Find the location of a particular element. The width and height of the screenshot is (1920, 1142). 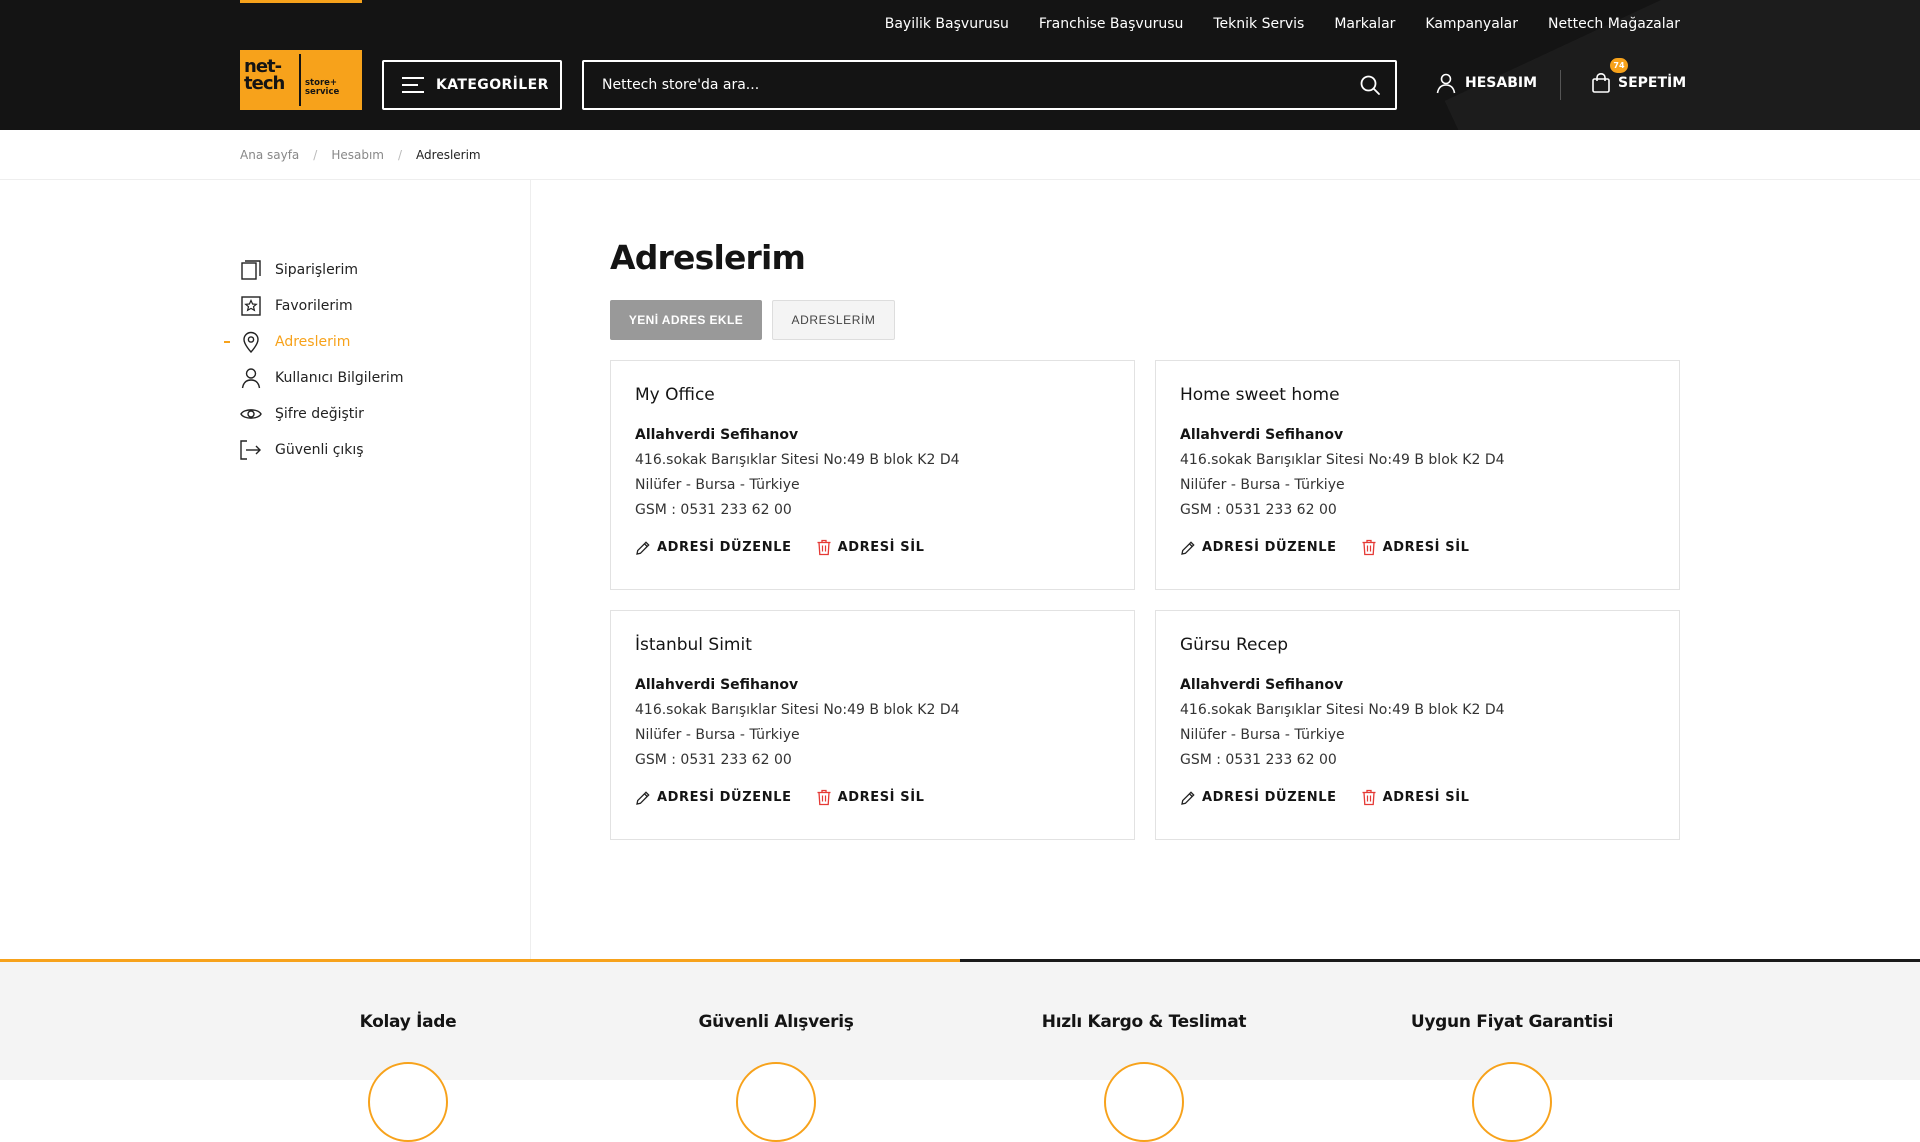

breadcrumb-account: Hesabım is located at coordinates (357, 155).